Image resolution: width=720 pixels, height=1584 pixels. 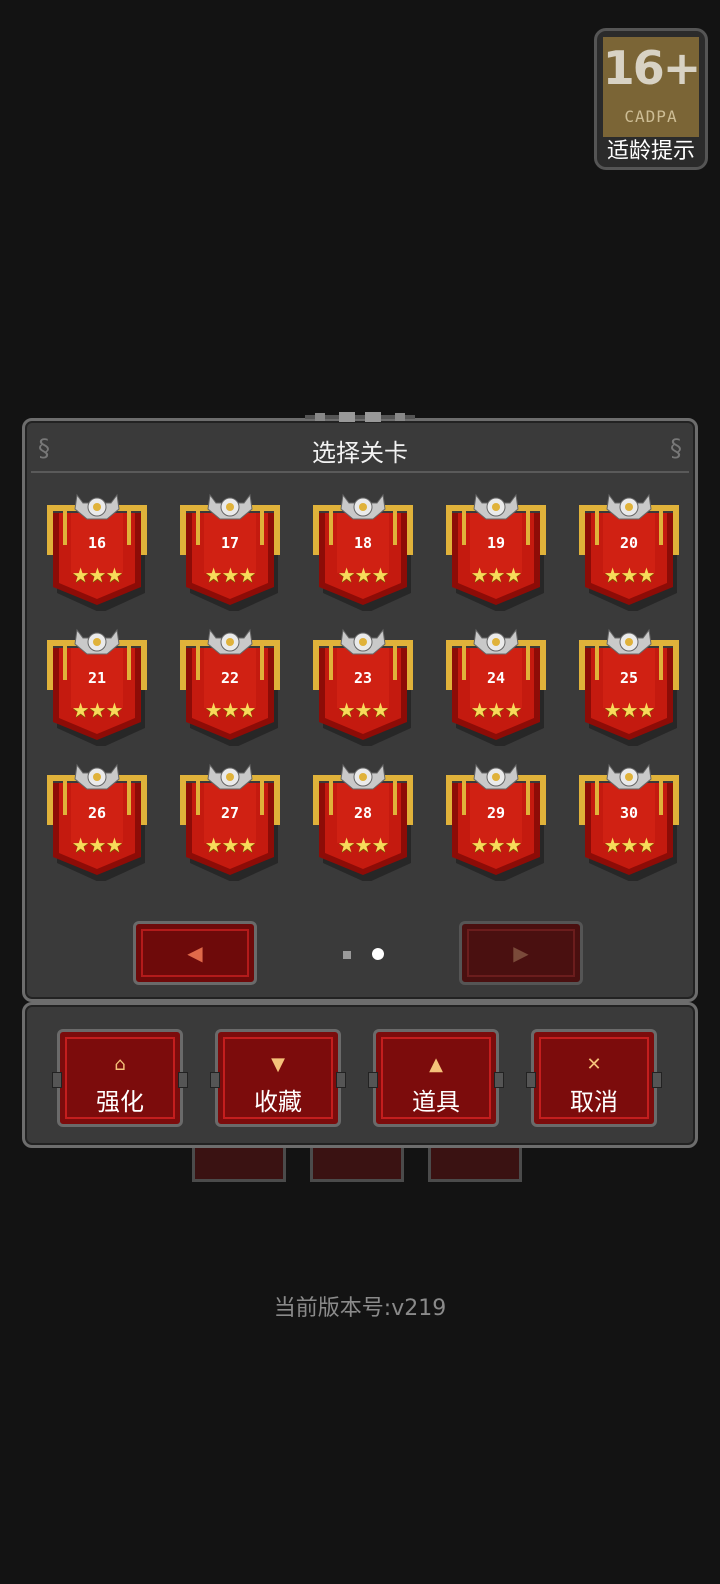 What do you see at coordinates (378, 954) in the screenshot?
I see `page-indicator-2-active` at bounding box center [378, 954].